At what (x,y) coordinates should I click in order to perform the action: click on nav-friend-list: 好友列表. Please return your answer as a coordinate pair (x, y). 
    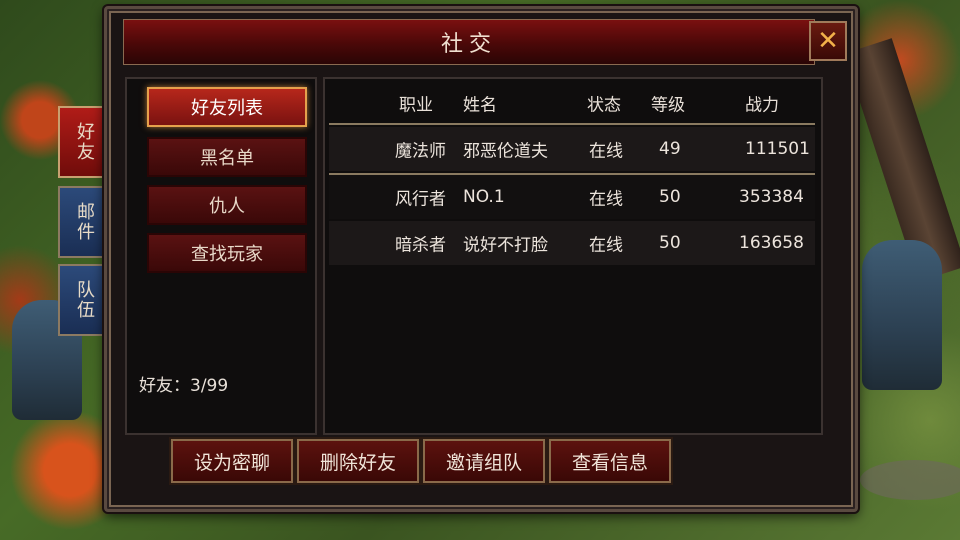
    Looking at the image, I should click on (227, 107).